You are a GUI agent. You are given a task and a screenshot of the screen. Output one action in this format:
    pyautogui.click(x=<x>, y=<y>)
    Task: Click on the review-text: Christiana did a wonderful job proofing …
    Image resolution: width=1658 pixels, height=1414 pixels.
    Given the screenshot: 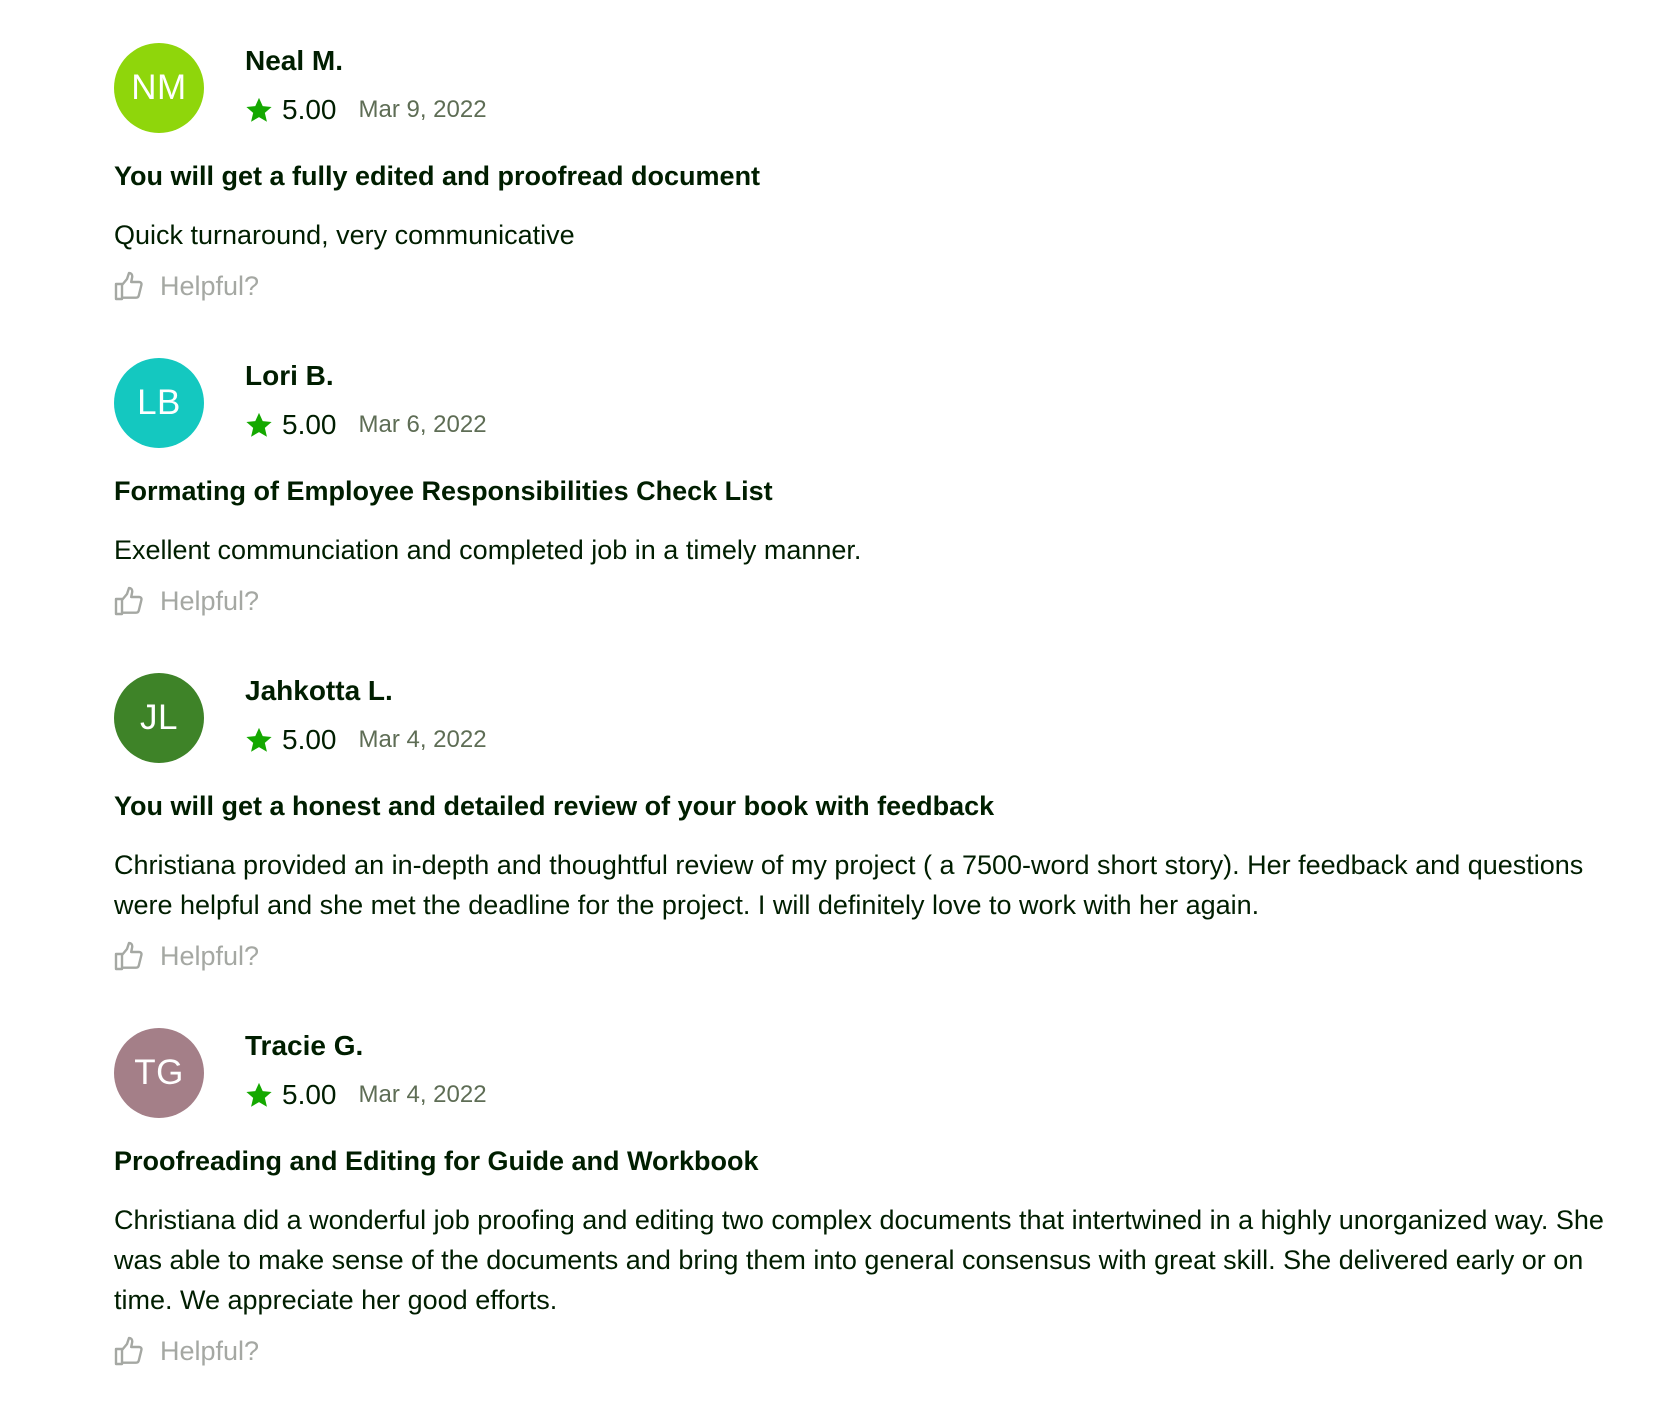 What is the action you would take?
    pyautogui.click(x=859, y=1260)
    